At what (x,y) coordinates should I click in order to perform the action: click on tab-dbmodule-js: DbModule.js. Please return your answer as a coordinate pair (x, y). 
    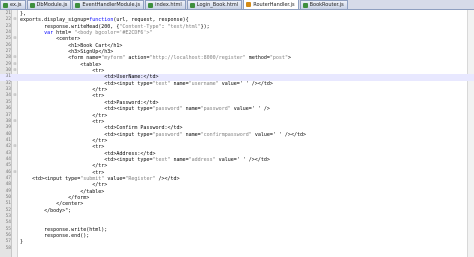
    Looking at the image, I should click on (49, 4).